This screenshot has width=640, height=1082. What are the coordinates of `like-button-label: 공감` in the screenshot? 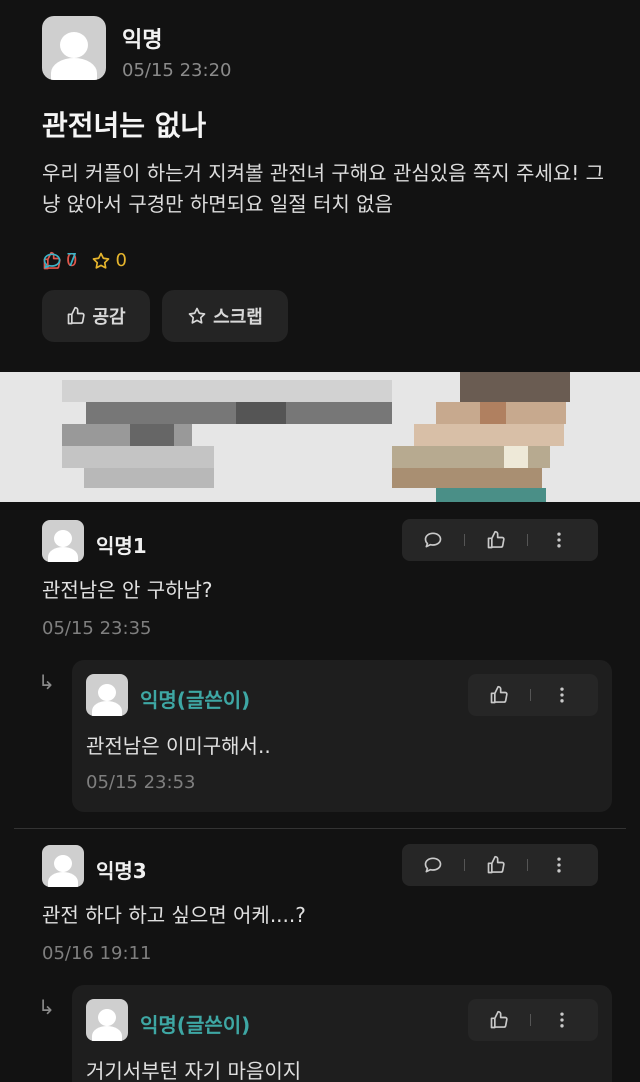 It's located at (109, 317).